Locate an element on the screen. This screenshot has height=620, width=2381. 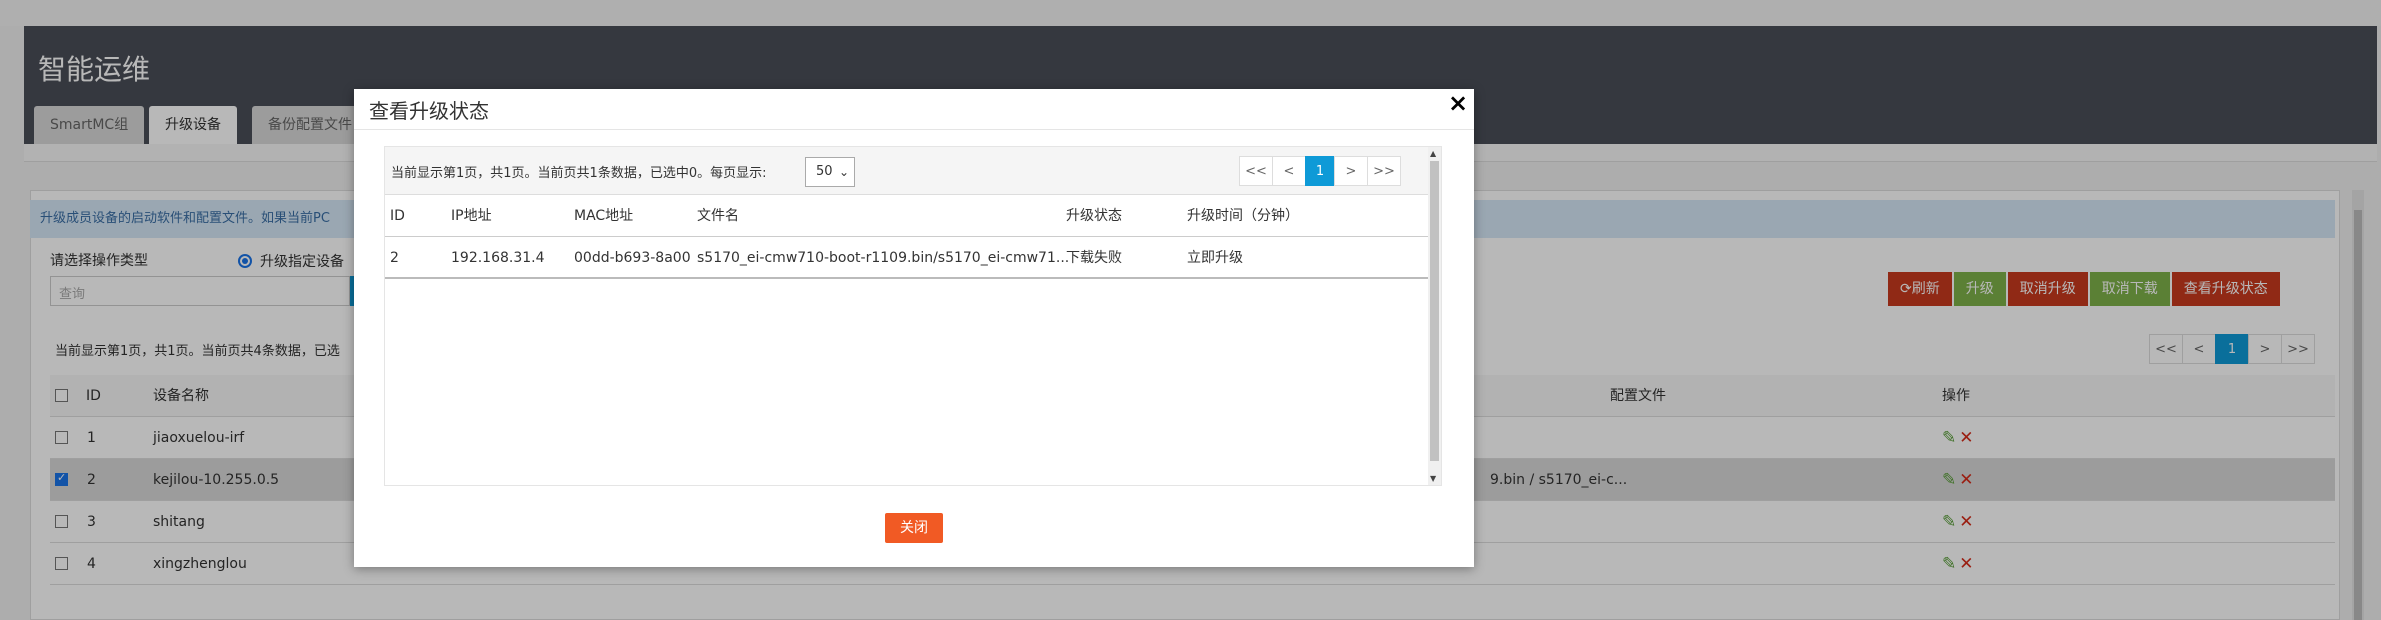
row-time: 立即升级 is located at coordinates (1215, 258).